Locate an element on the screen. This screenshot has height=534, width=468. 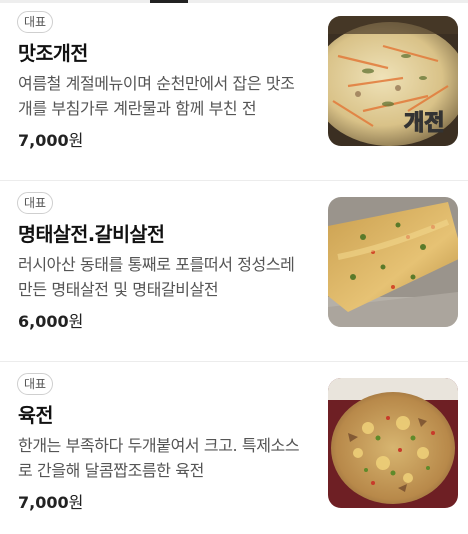
pollack-pancake-image is located at coordinates (393, 262).